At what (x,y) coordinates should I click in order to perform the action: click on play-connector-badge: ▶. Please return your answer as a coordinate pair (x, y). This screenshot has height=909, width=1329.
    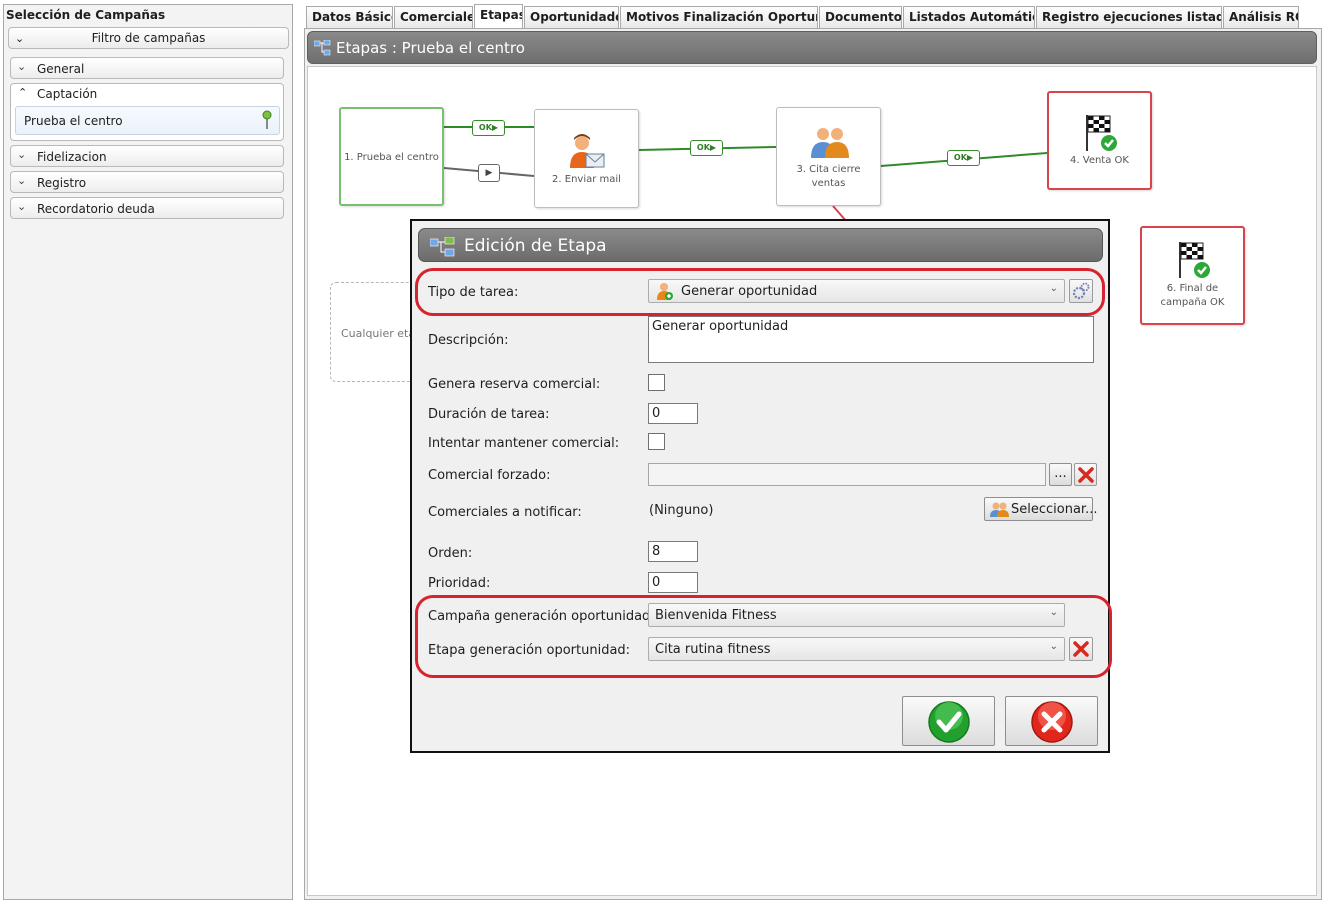
    Looking at the image, I should click on (489, 173).